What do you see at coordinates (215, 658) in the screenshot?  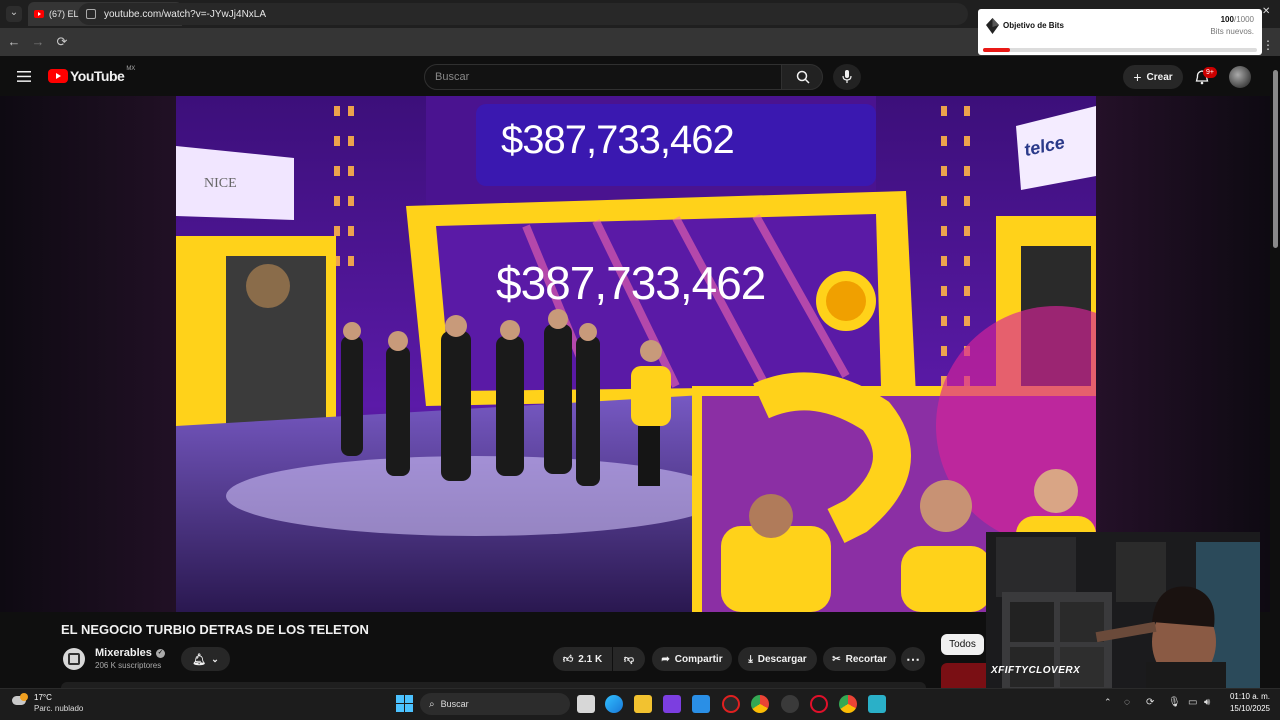 I see `chevron-down-icon: ⌄` at bounding box center [215, 658].